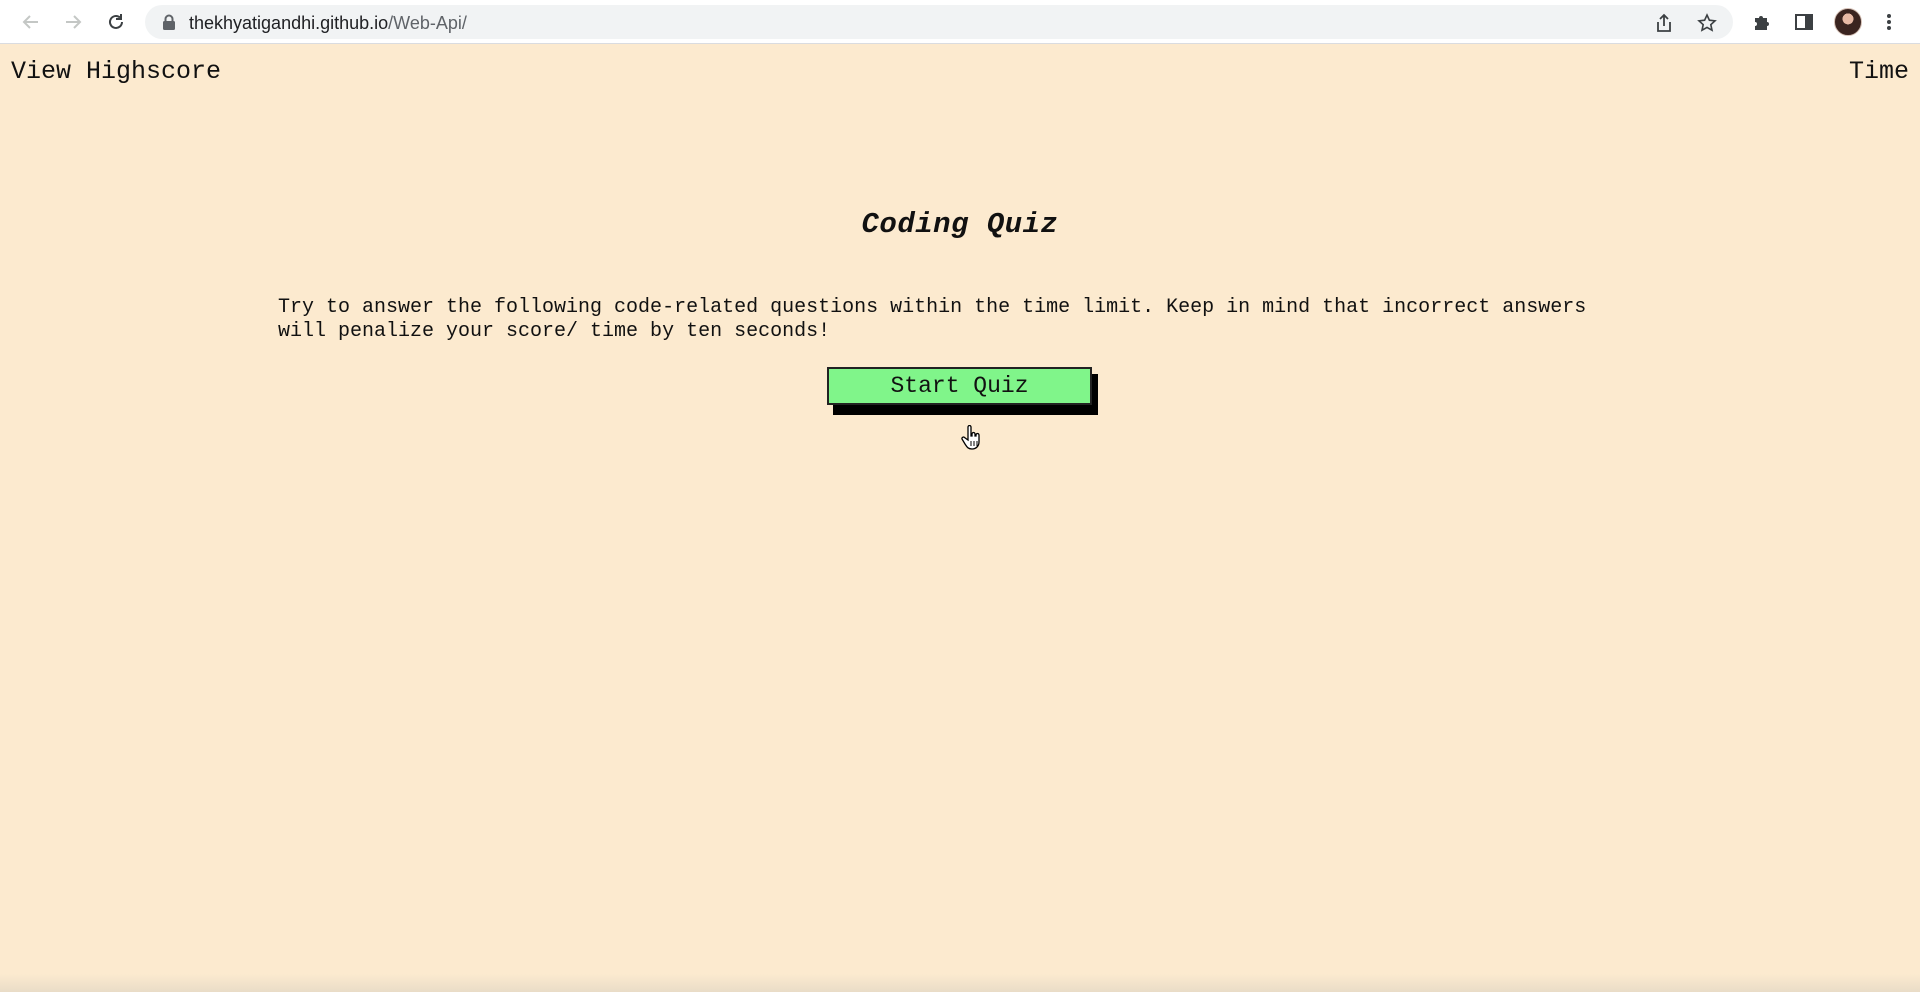  I want to click on url-path: /Web-Api/, so click(427, 23).